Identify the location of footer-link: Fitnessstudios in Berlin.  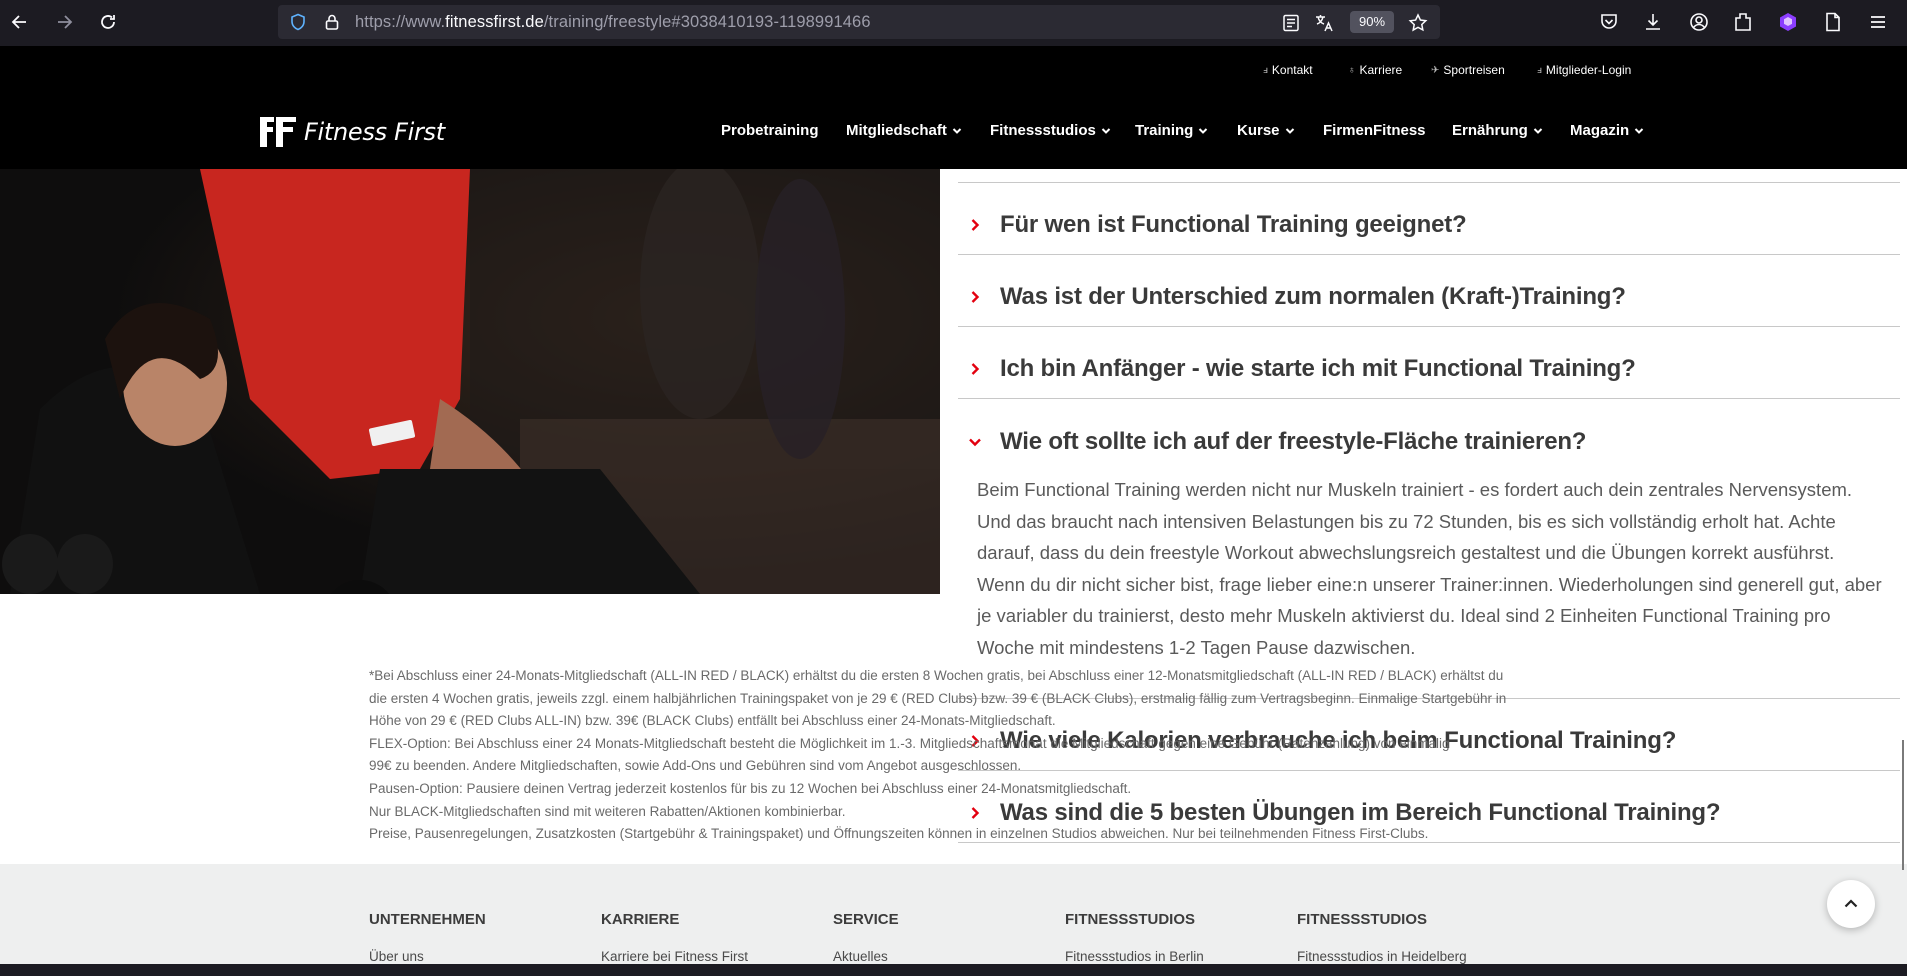
(1134, 956).